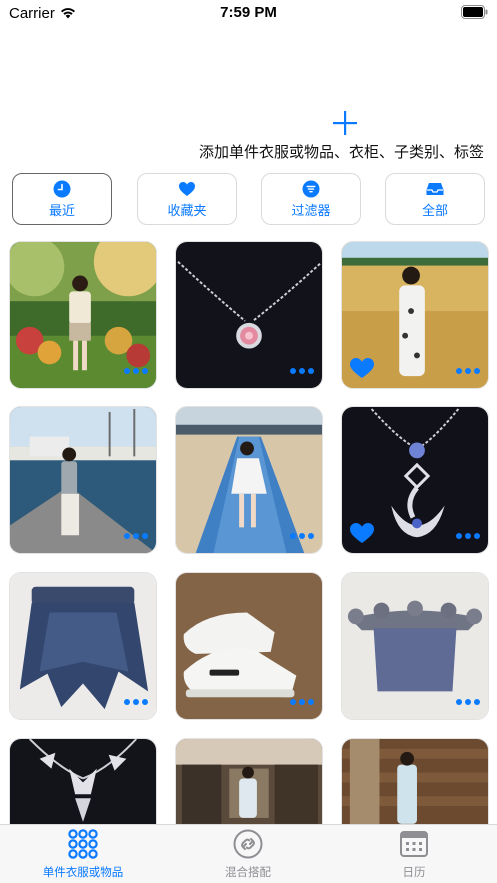 Image resolution: width=497 pixels, height=883 pixels. What do you see at coordinates (61, 211) in the screenshot?
I see `filter-label: 最近` at bounding box center [61, 211].